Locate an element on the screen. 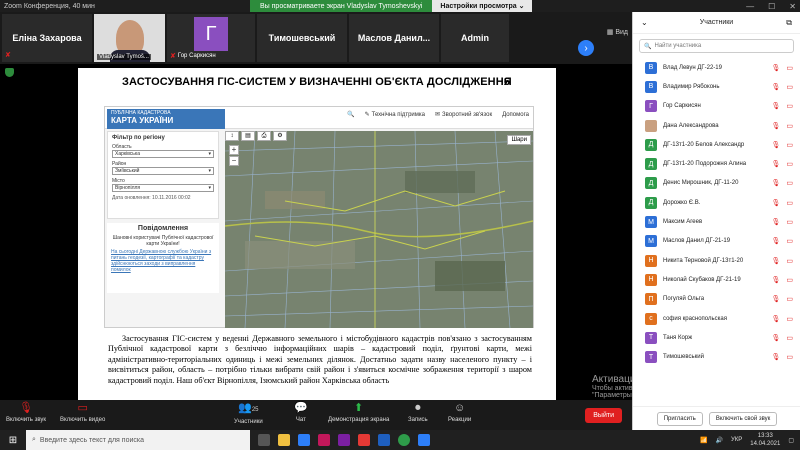 The image size is (800, 450). participant-row: Г Гор Саркисян 🎙 ▭ is located at coordinates (716, 106).